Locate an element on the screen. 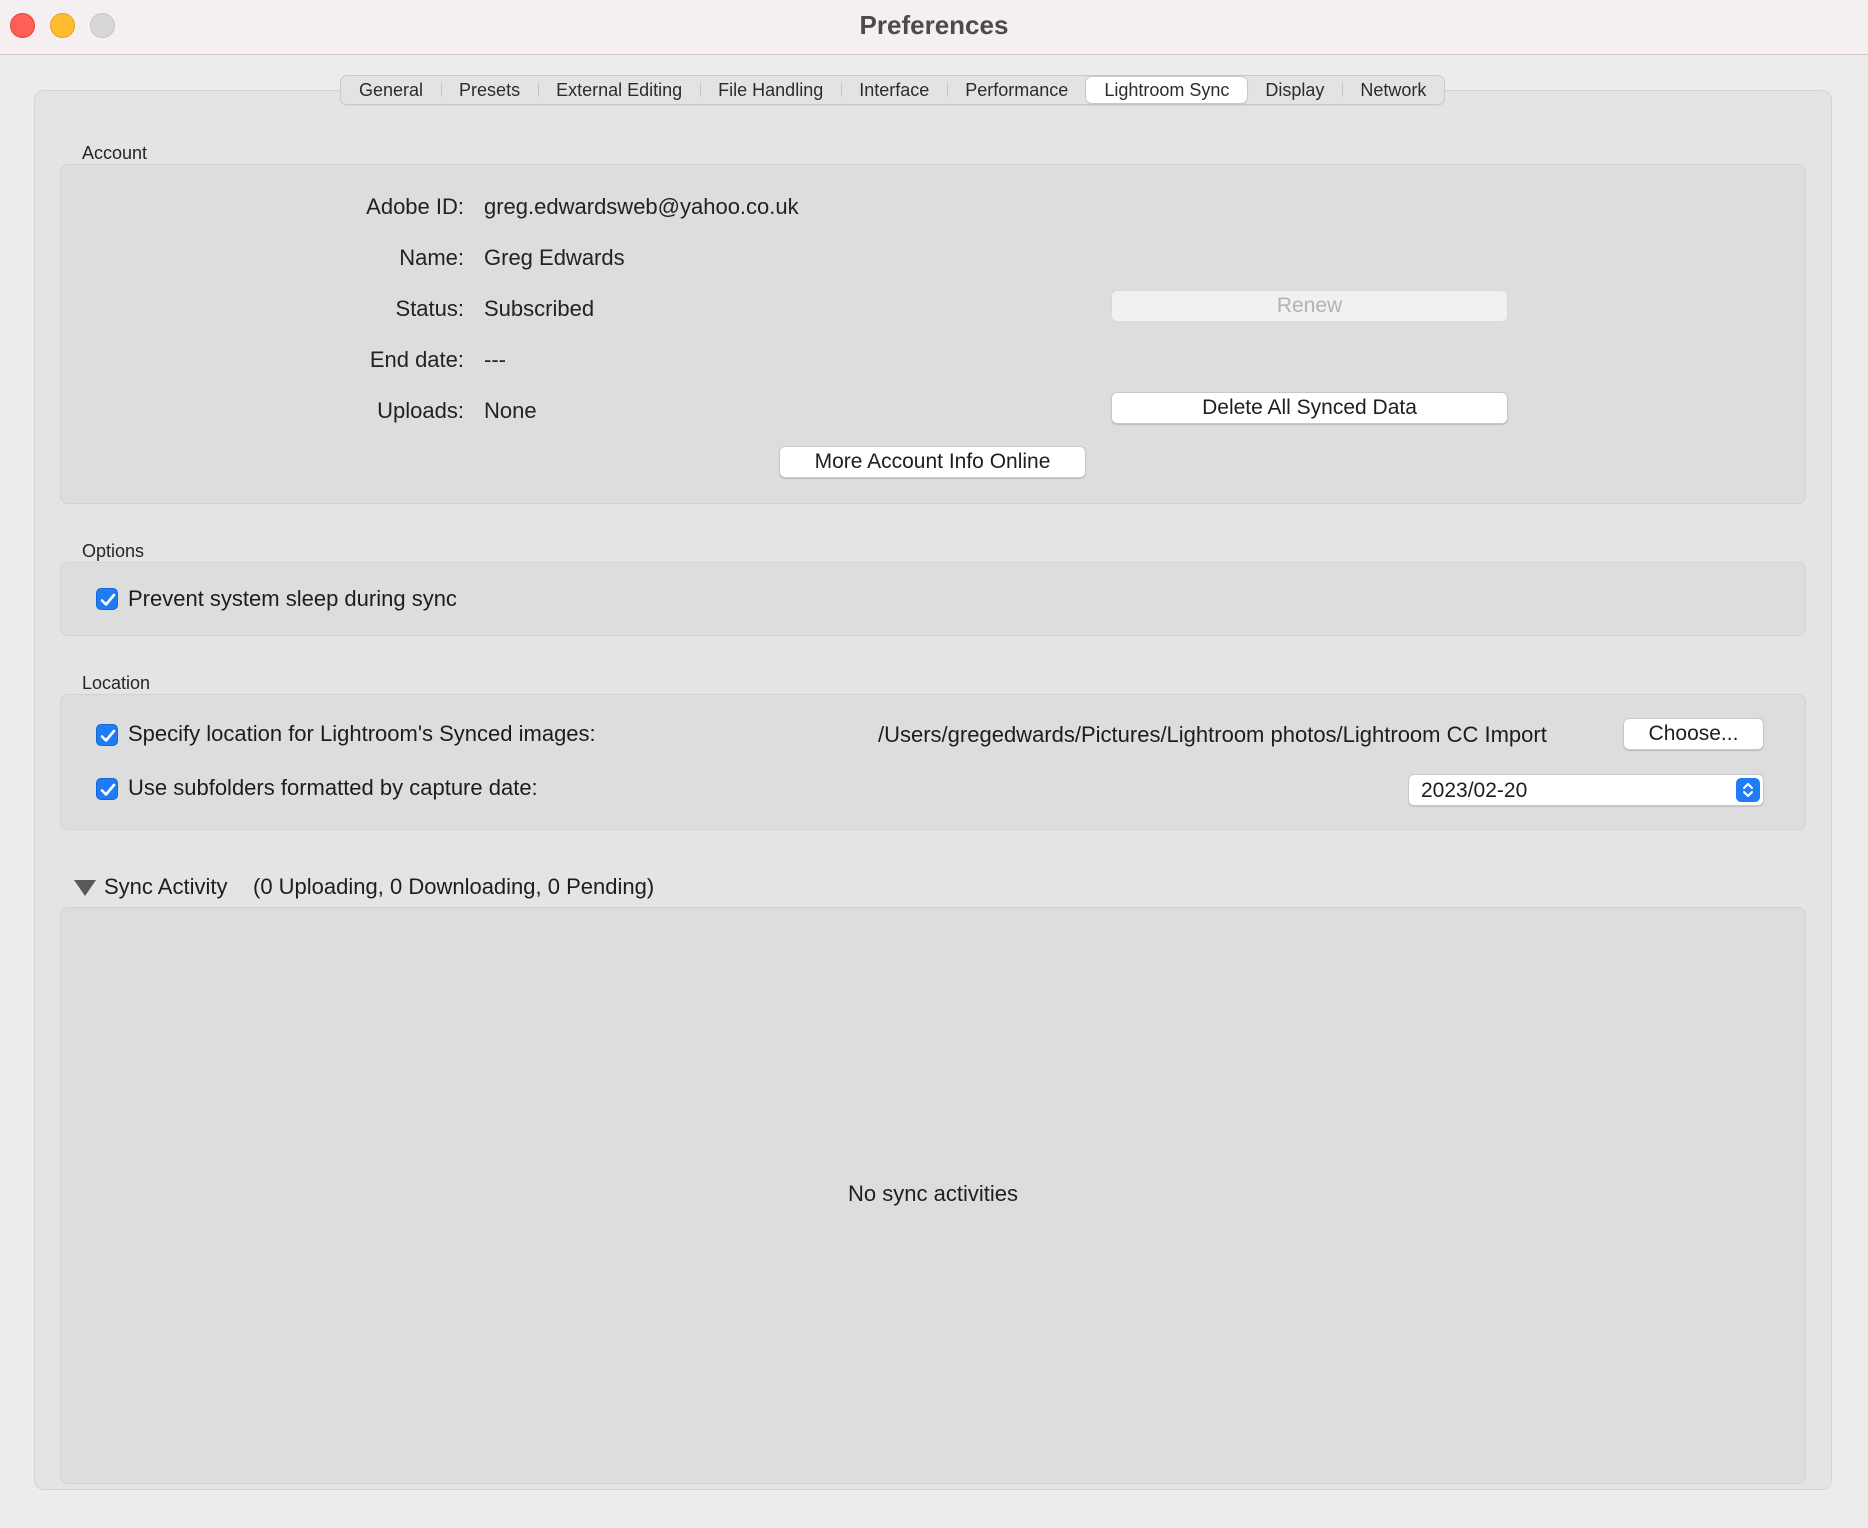 The width and height of the screenshot is (1868, 1528). window-title: Preferences is located at coordinates (934, 25).